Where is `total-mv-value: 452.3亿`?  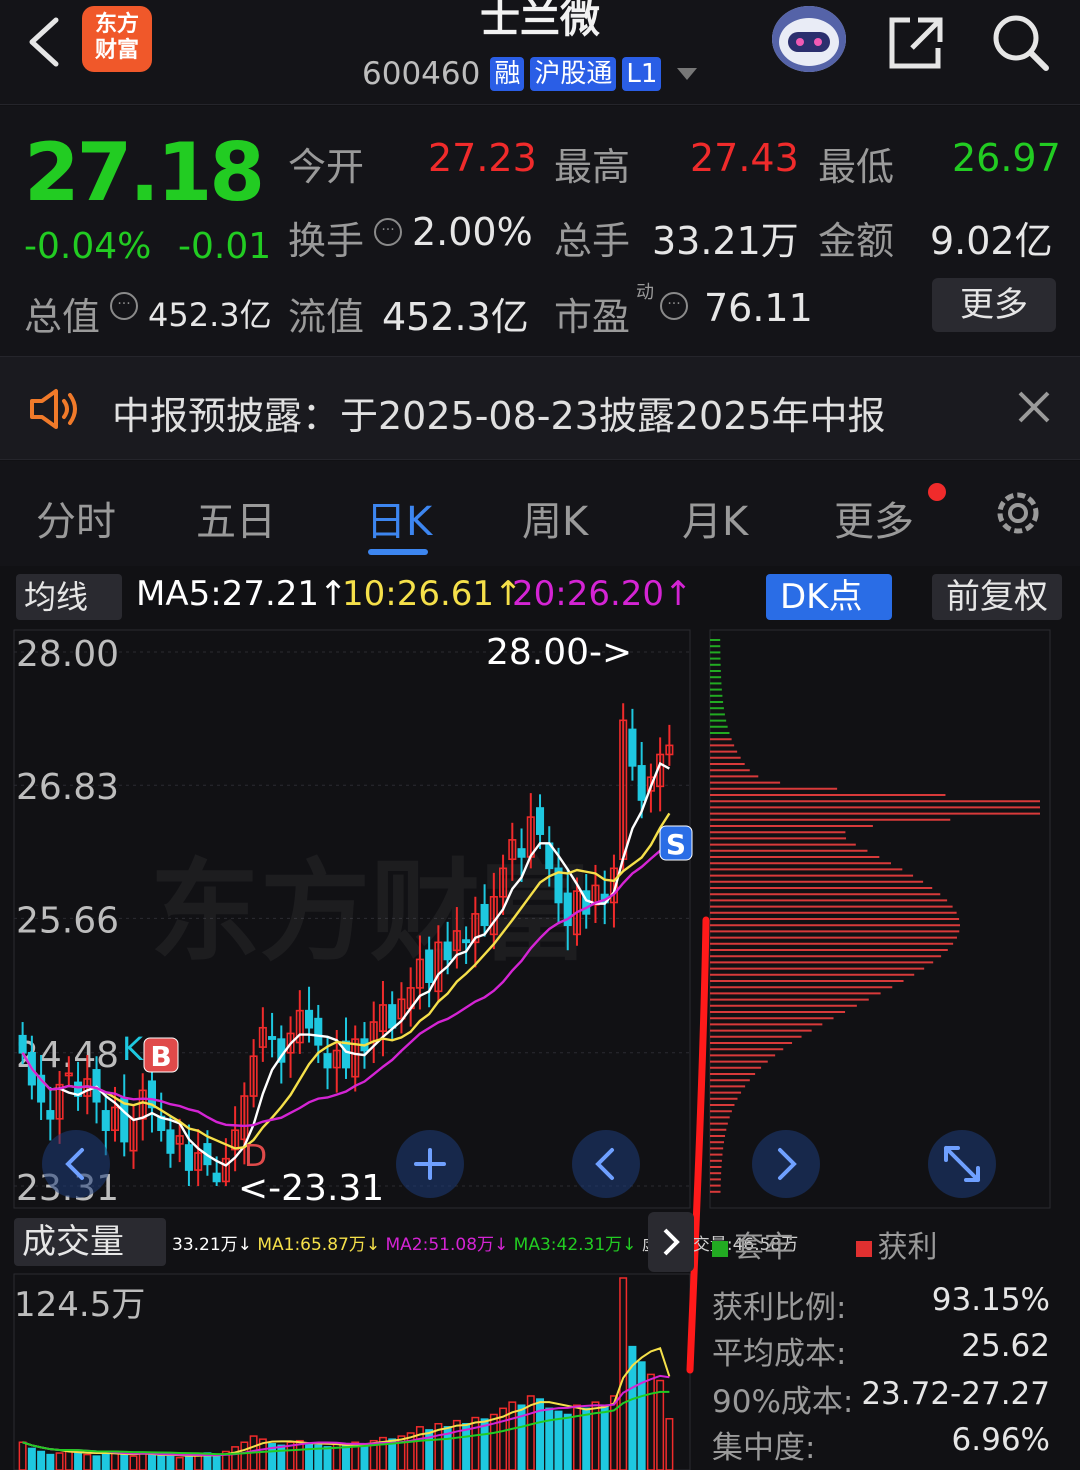 total-mv-value: 452.3亿 is located at coordinates (210, 315).